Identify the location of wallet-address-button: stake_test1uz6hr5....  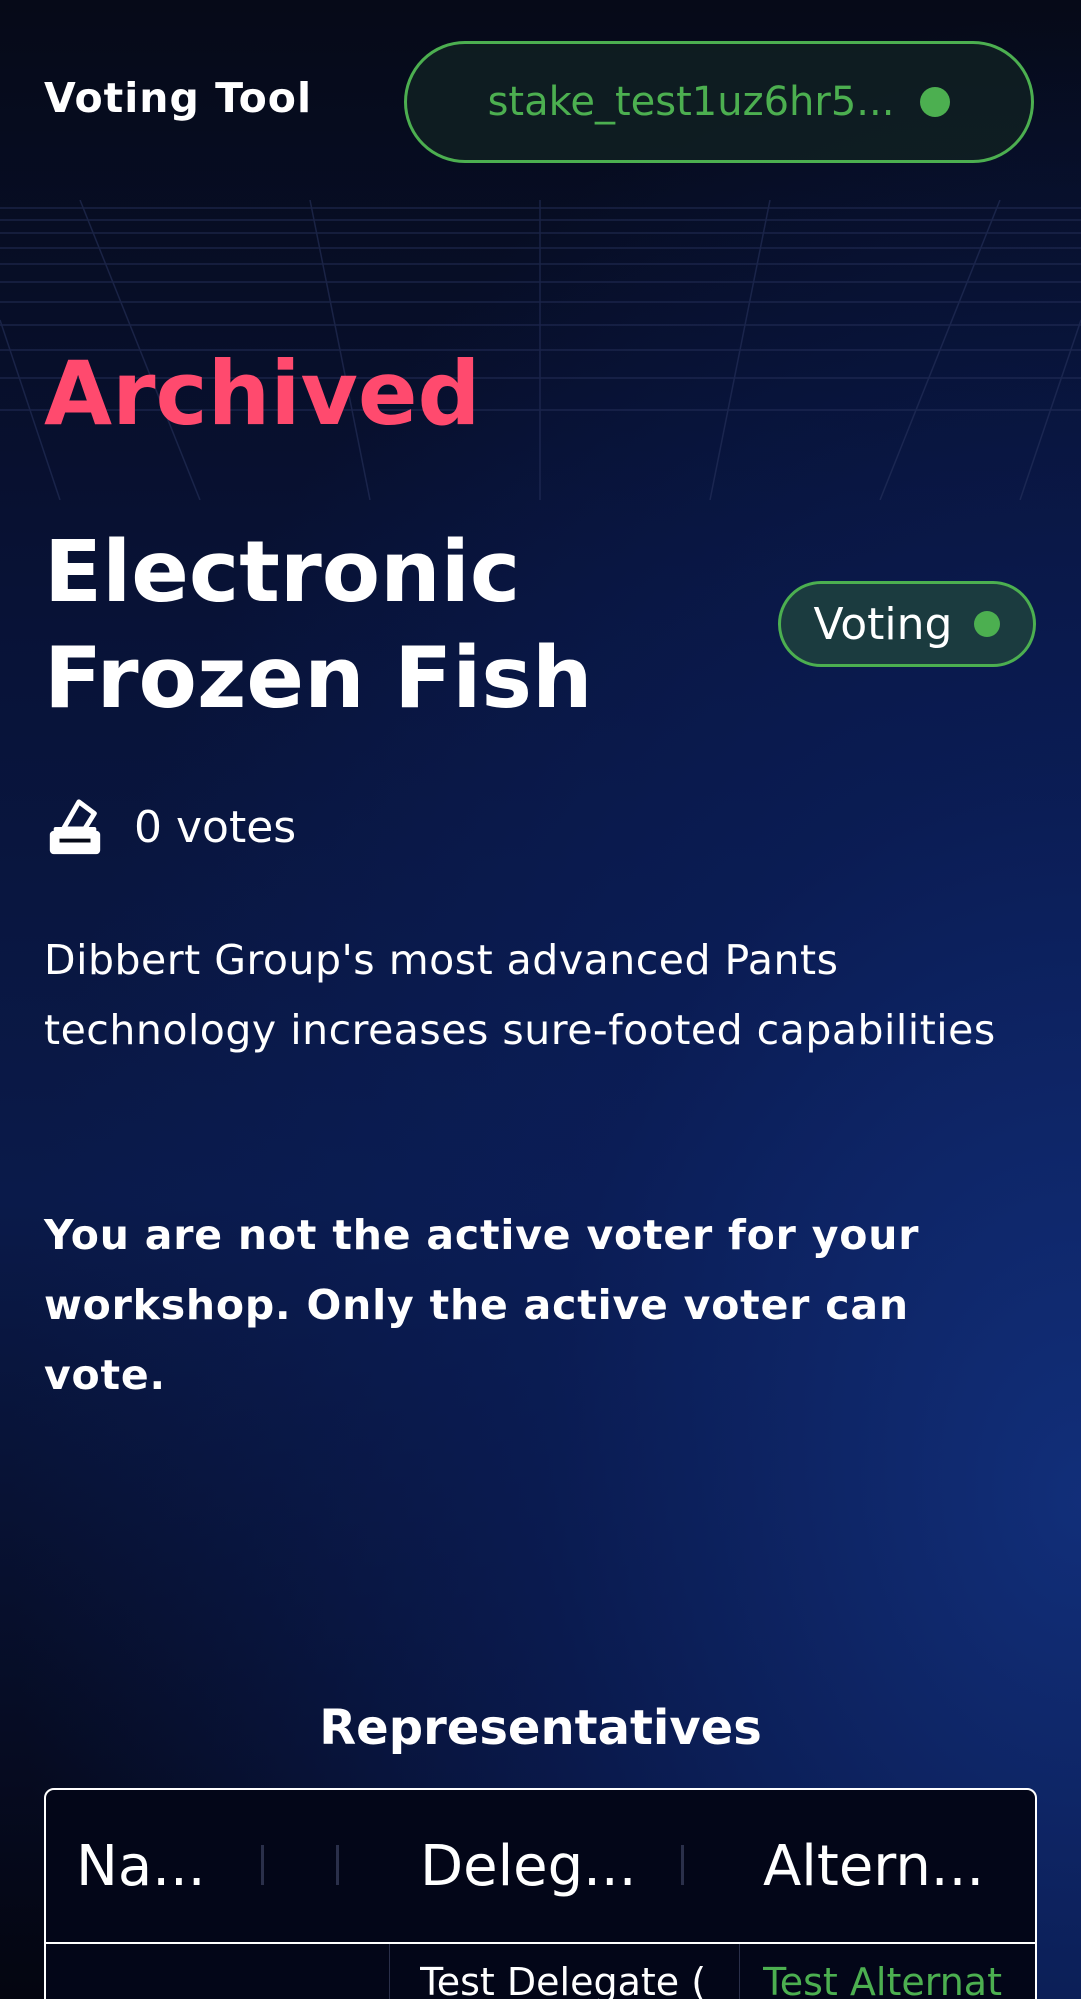
(719, 102).